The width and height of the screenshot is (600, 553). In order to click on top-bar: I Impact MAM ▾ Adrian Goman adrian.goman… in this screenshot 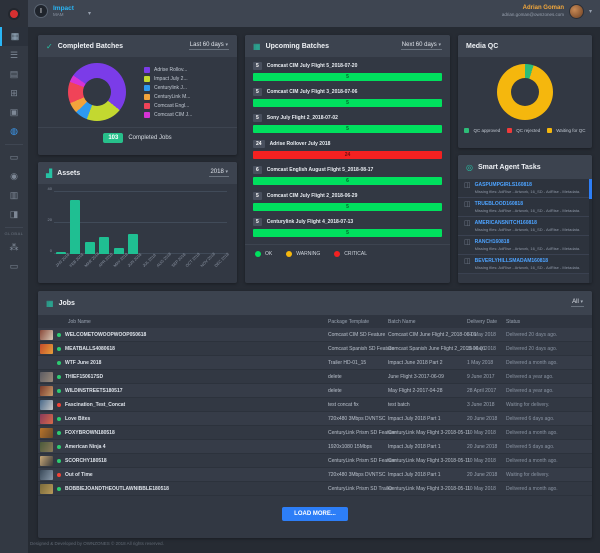, I will do `click(300, 13)`.